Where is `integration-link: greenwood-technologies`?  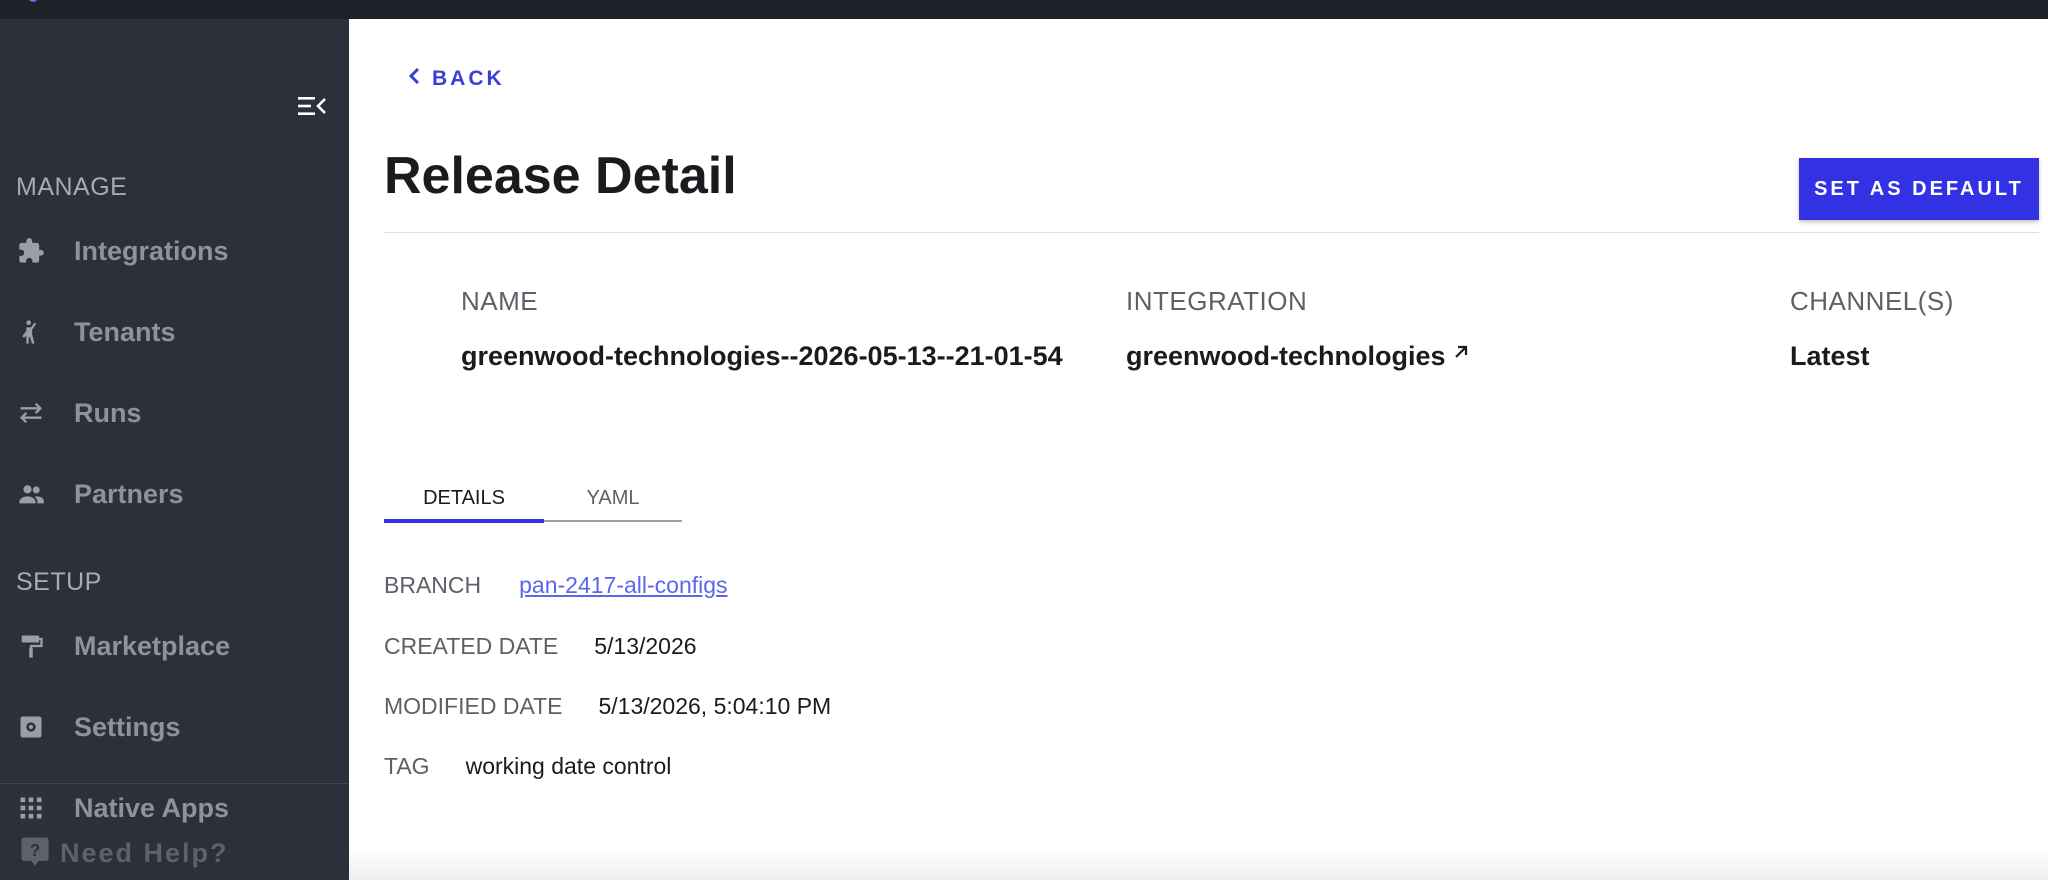 integration-link: greenwood-technologies is located at coordinates (1298, 356).